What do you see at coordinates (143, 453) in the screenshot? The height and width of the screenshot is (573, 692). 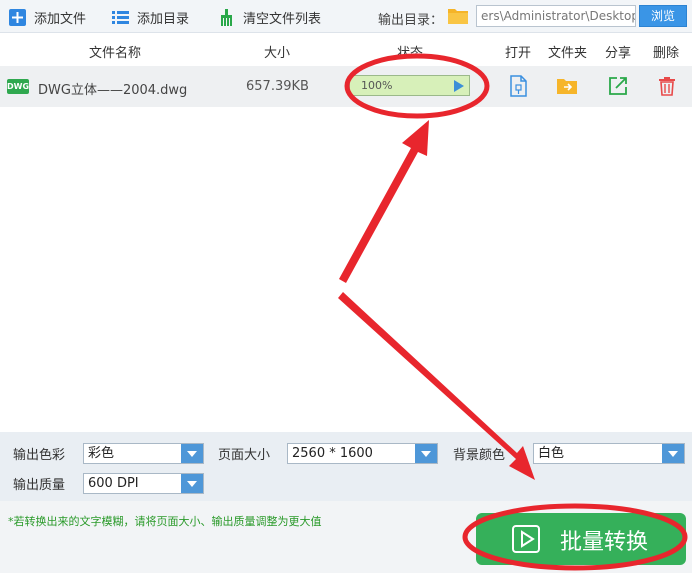 I see `output-color-select: 彩色` at bounding box center [143, 453].